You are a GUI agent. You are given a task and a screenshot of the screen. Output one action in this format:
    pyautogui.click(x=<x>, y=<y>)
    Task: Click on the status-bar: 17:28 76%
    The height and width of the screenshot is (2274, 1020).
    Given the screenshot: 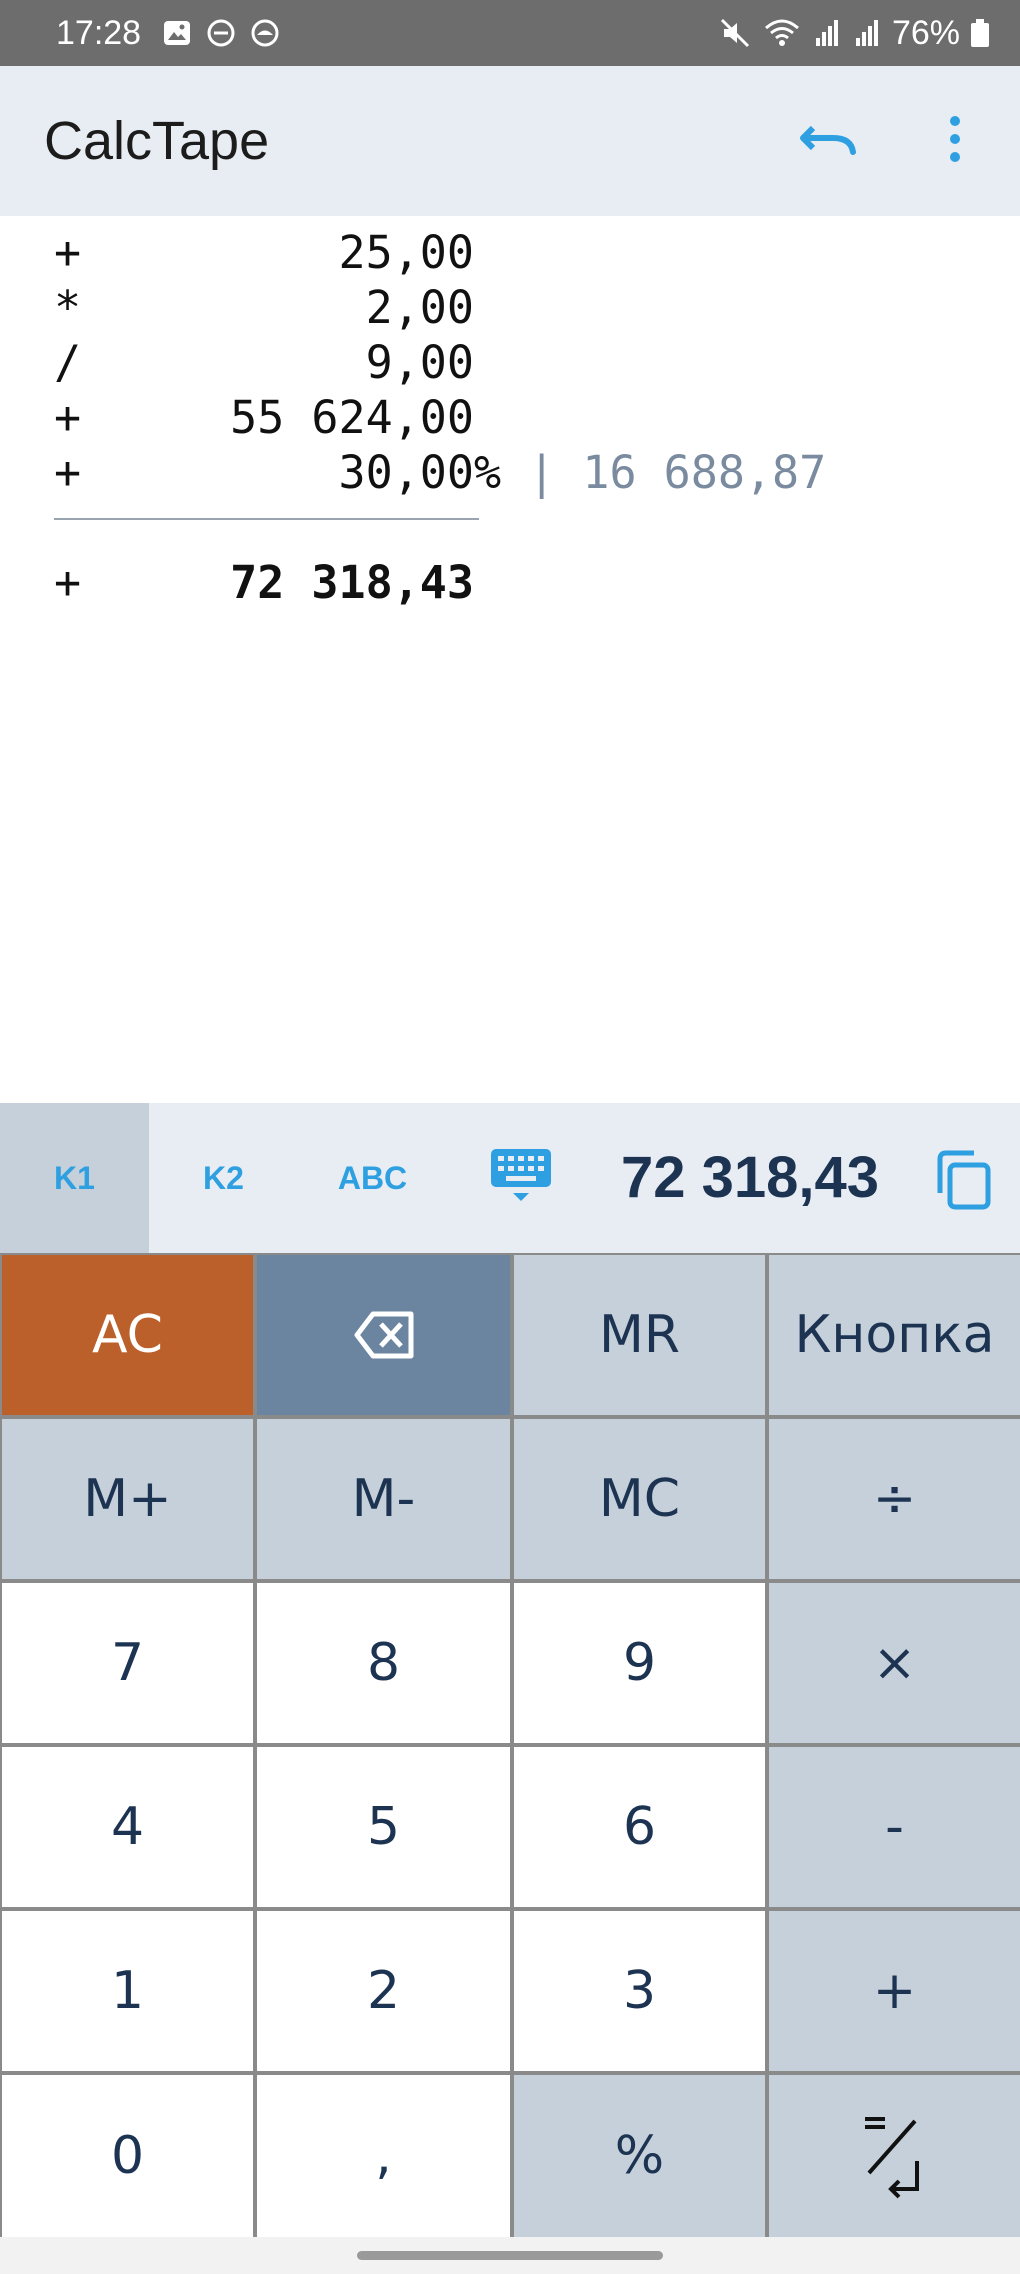 What is the action you would take?
    pyautogui.click(x=510, y=33)
    